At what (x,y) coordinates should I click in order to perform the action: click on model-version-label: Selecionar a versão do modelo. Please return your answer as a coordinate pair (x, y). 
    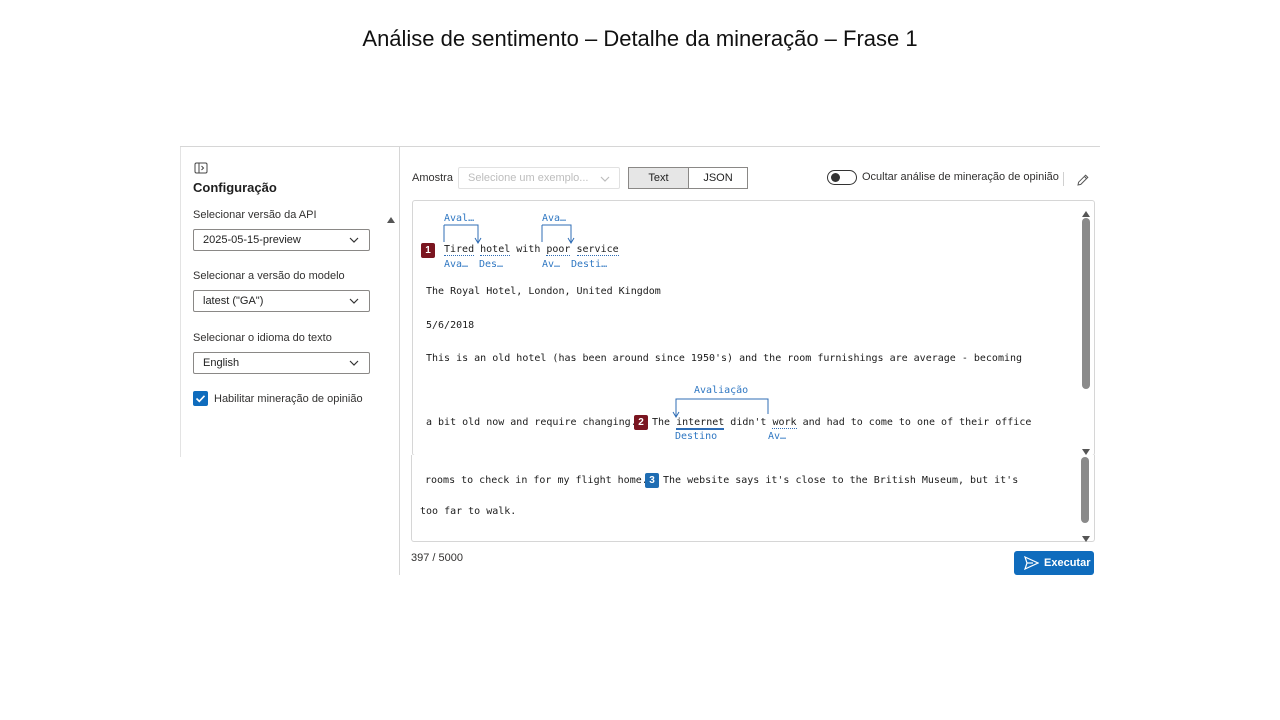
    Looking at the image, I should click on (269, 276).